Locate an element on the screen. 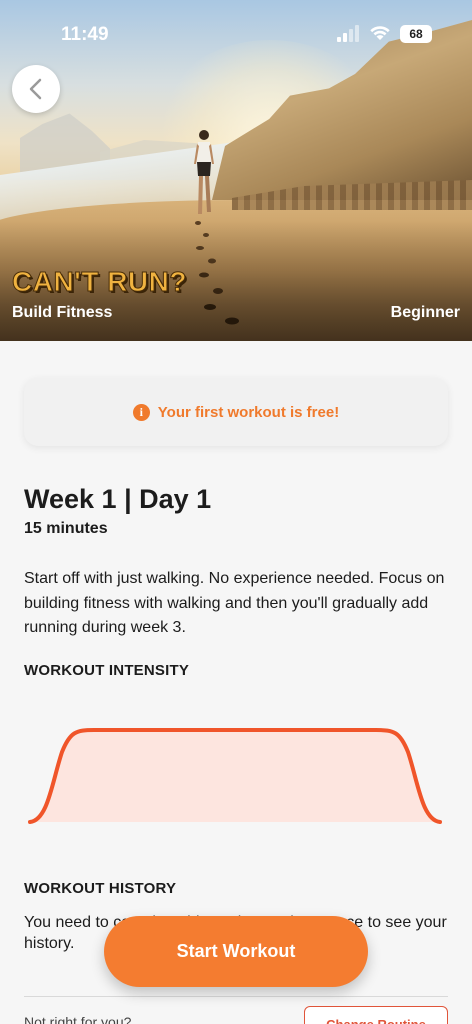 Image resolution: width=472 pixels, height=1024 pixels. history-heading: WORKOUT HISTORY is located at coordinates (100, 888).